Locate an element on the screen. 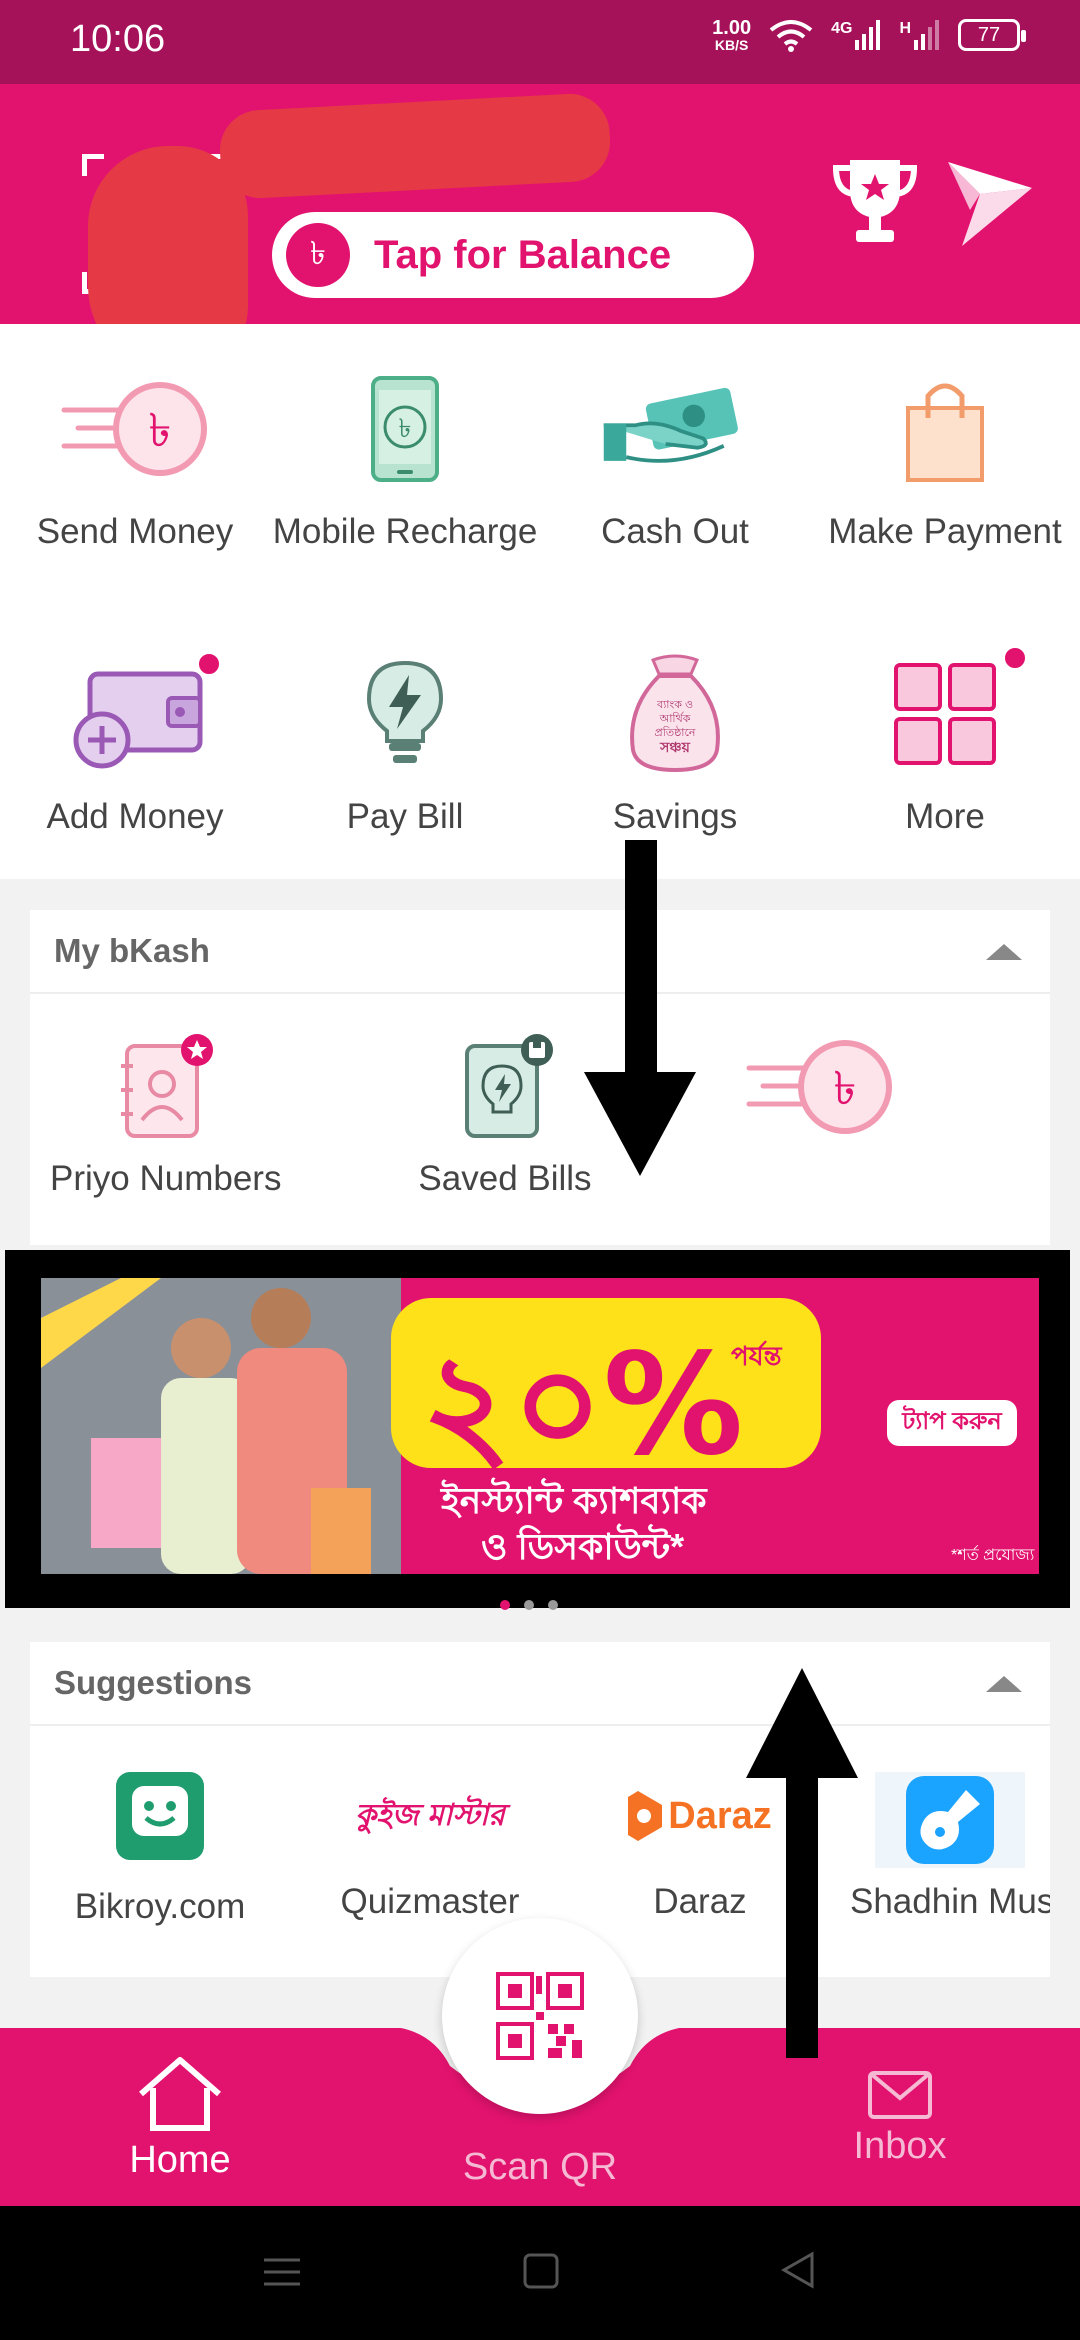 This screenshot has height=2340, width=1080. qr-code-icon is located at coordinates (540, 2016).